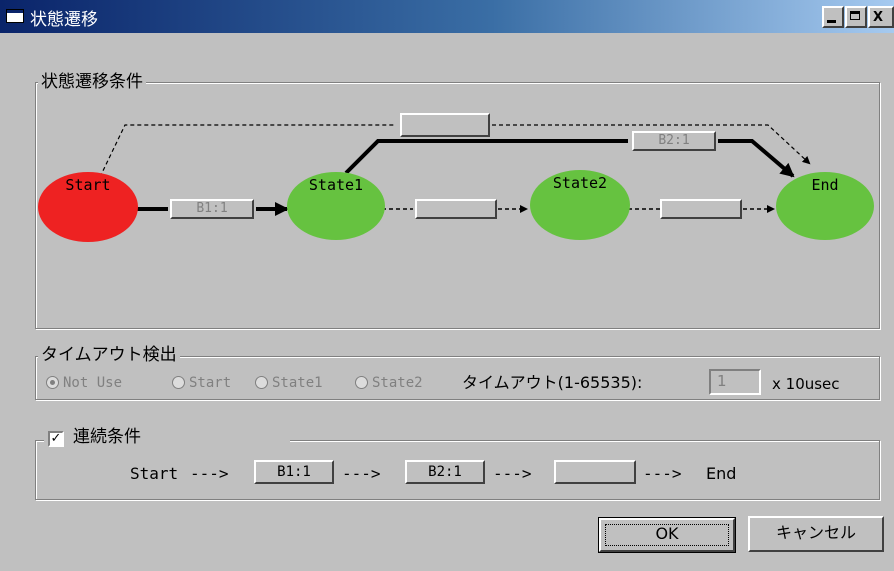 This screenshot has width=894, height=571. I want to click on state-end: End, so click(825, 206).